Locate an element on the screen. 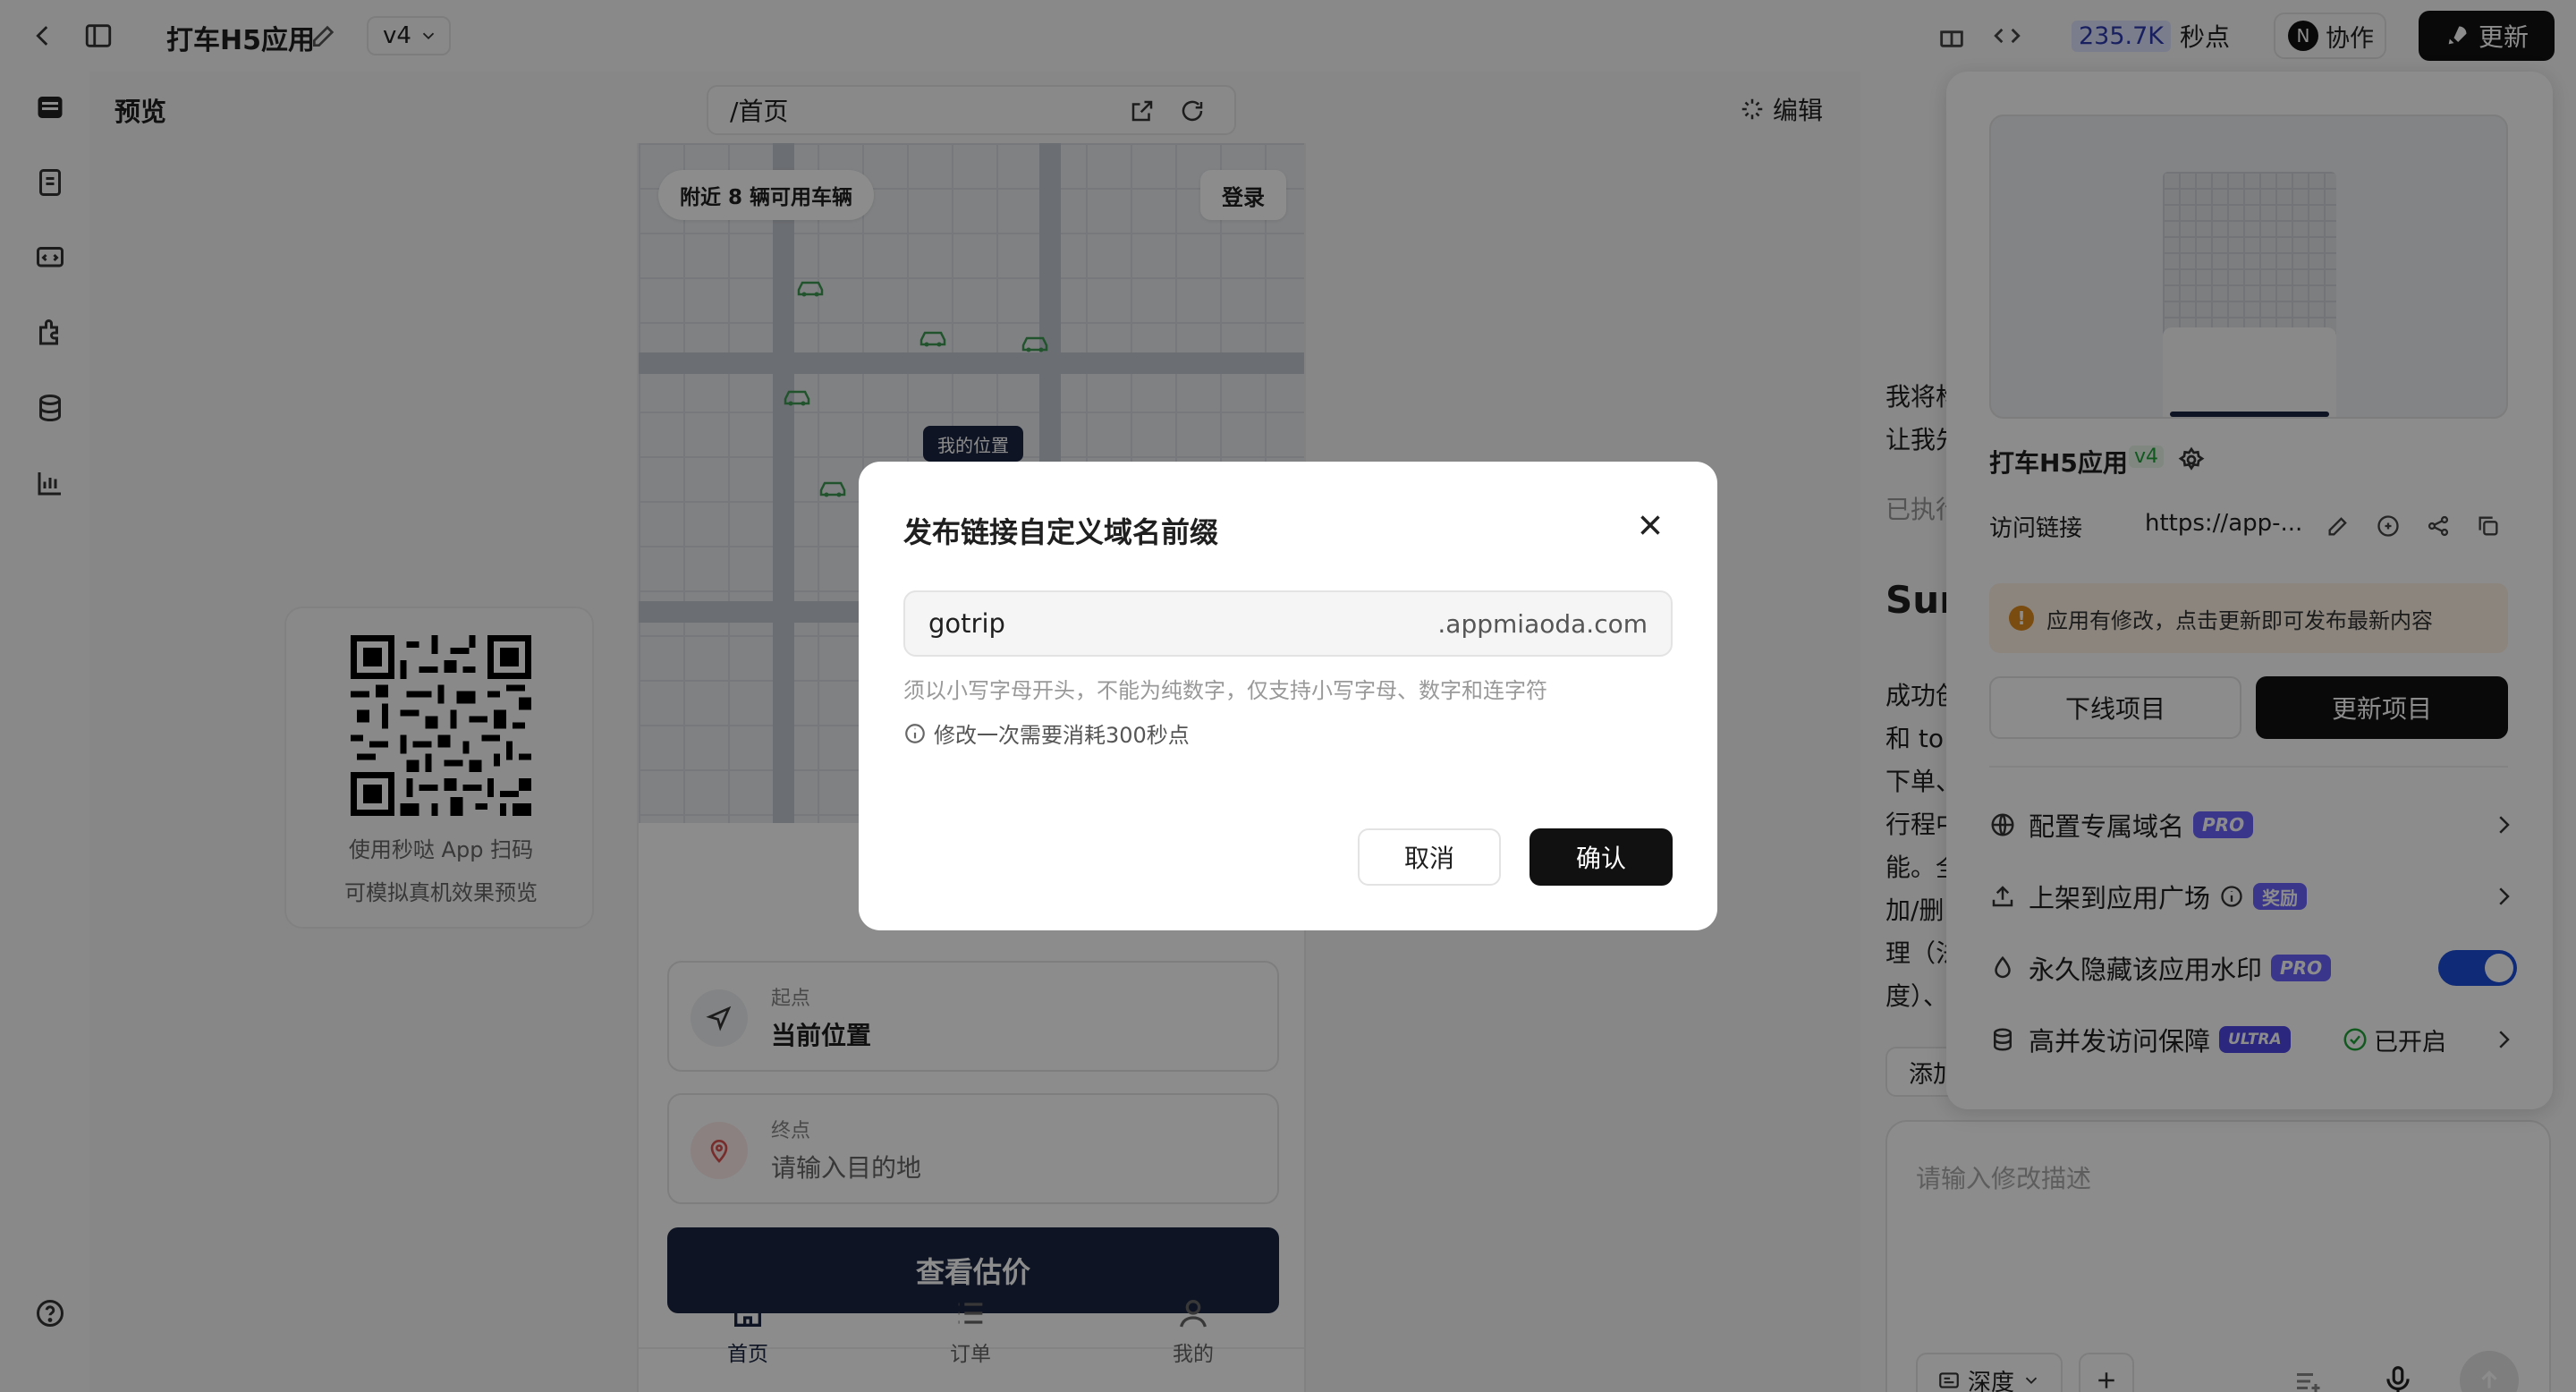 The image size is (2576, 1392). domain-prefix-value: gotrip is located at coordinates (966, 623).